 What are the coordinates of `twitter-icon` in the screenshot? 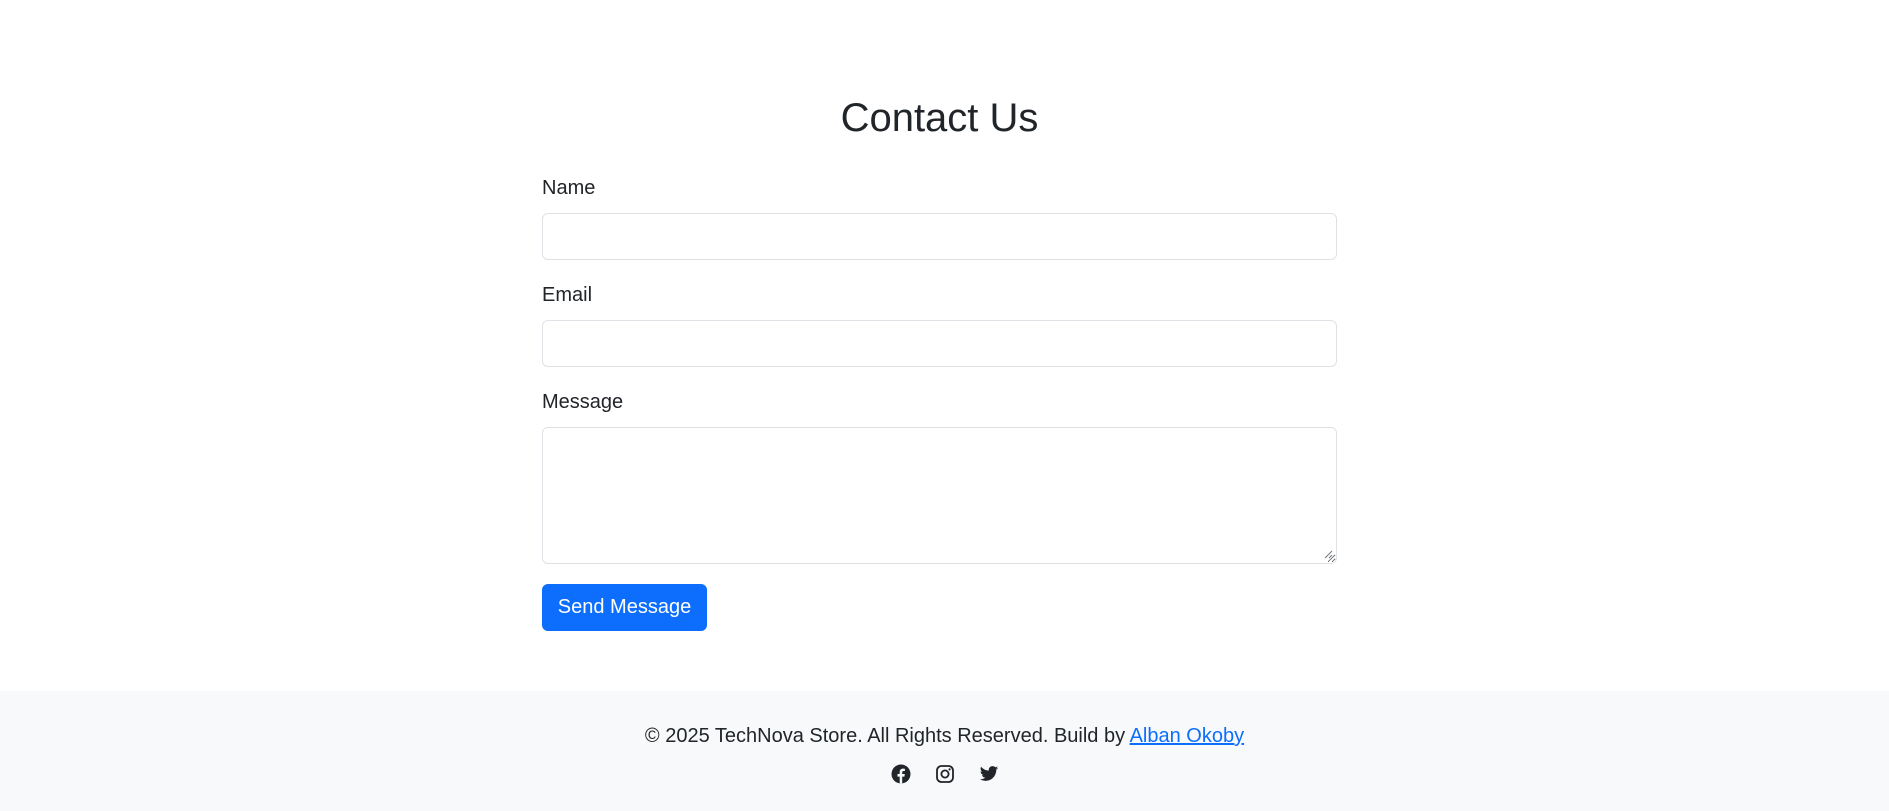 It's located at (989, 774).